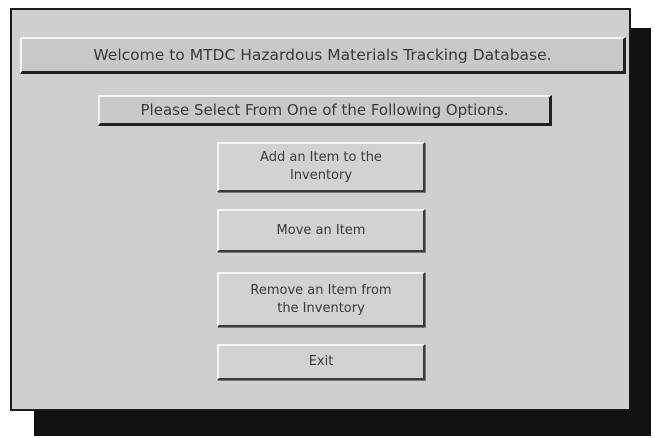  I want to click on add-item-button: Add an Item to the Inventory, so click(321, 167).